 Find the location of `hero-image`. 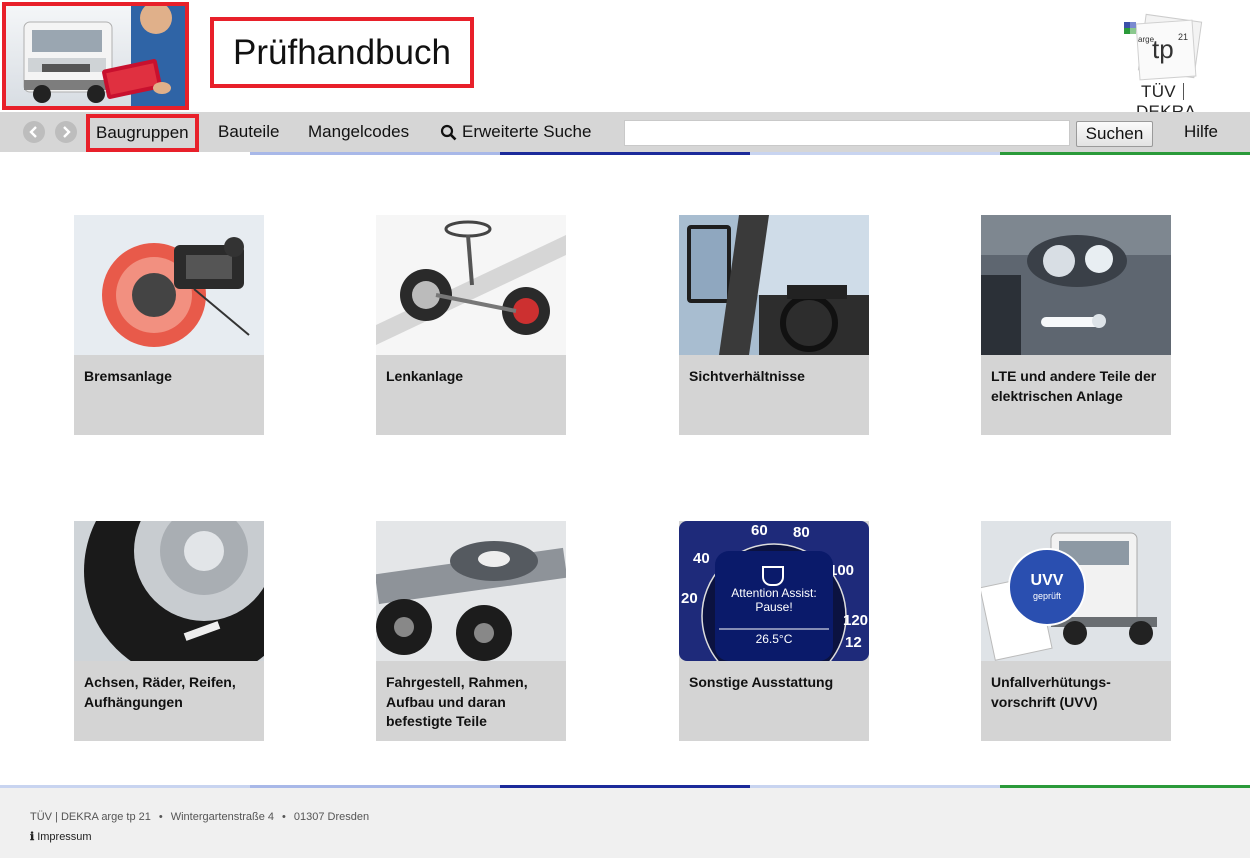

hero-image is located at coordinates (95, 56).